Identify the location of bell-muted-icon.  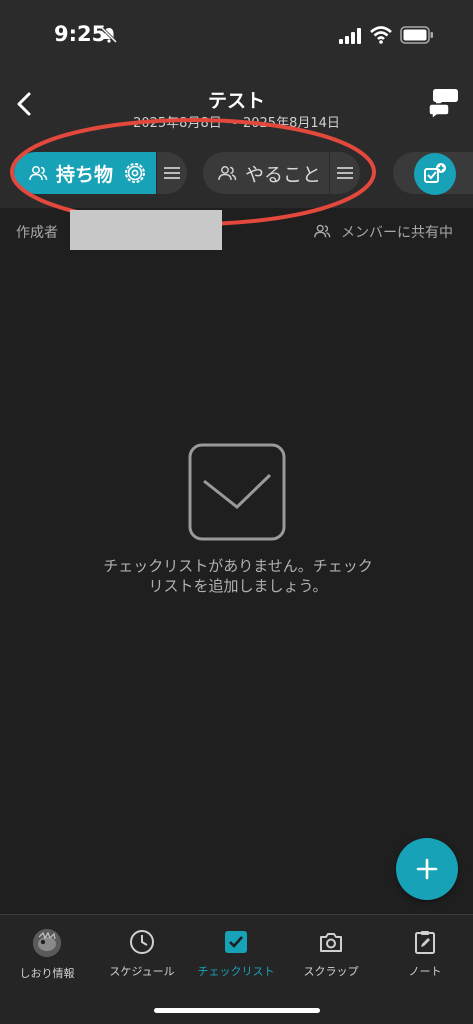
(109, 35).